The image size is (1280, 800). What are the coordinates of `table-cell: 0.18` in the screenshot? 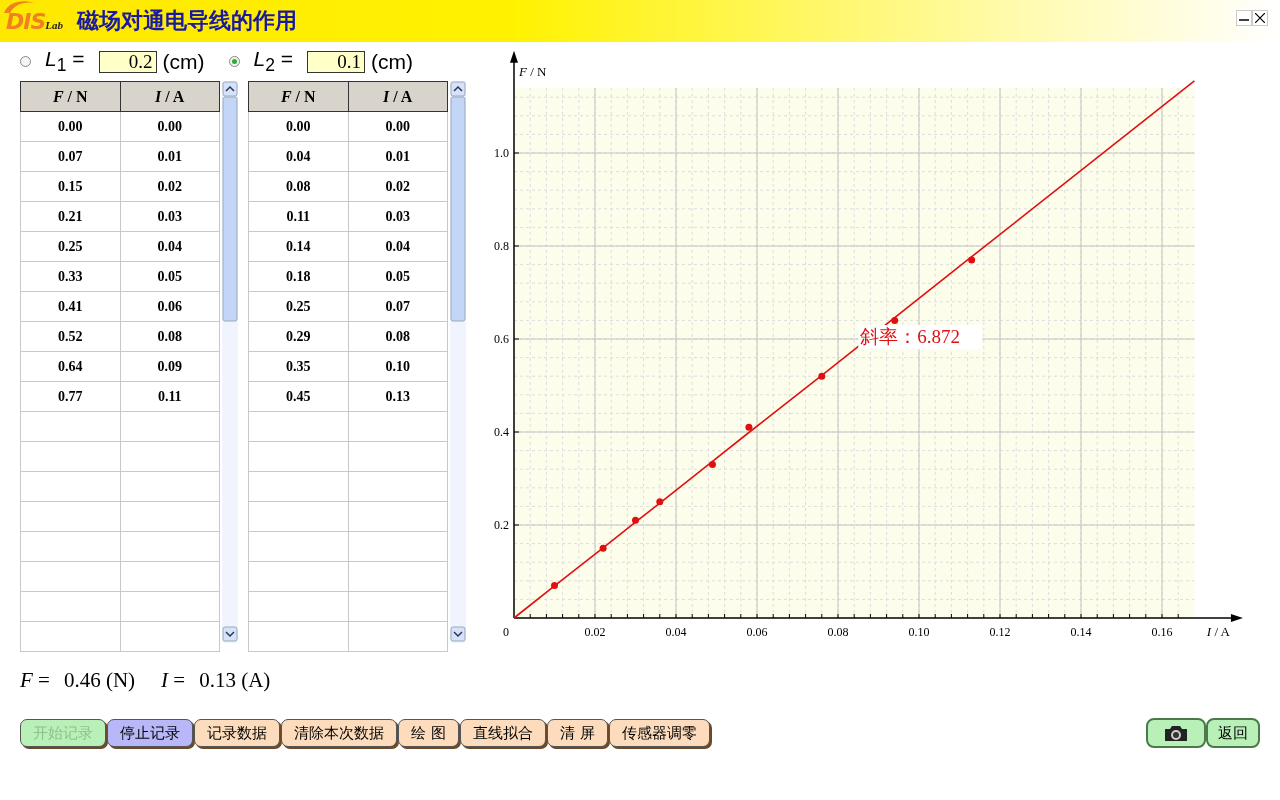 It's located at (298, 276).